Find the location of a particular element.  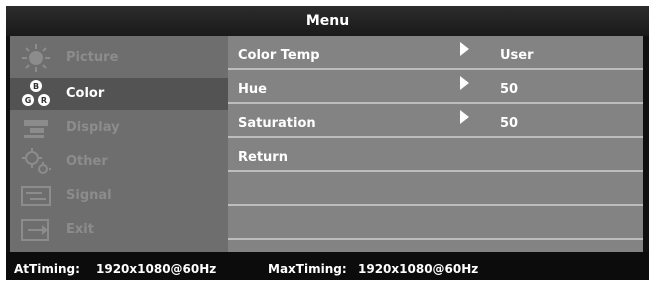

sidebar-item-label: Other is located at coordinates (87, 161).